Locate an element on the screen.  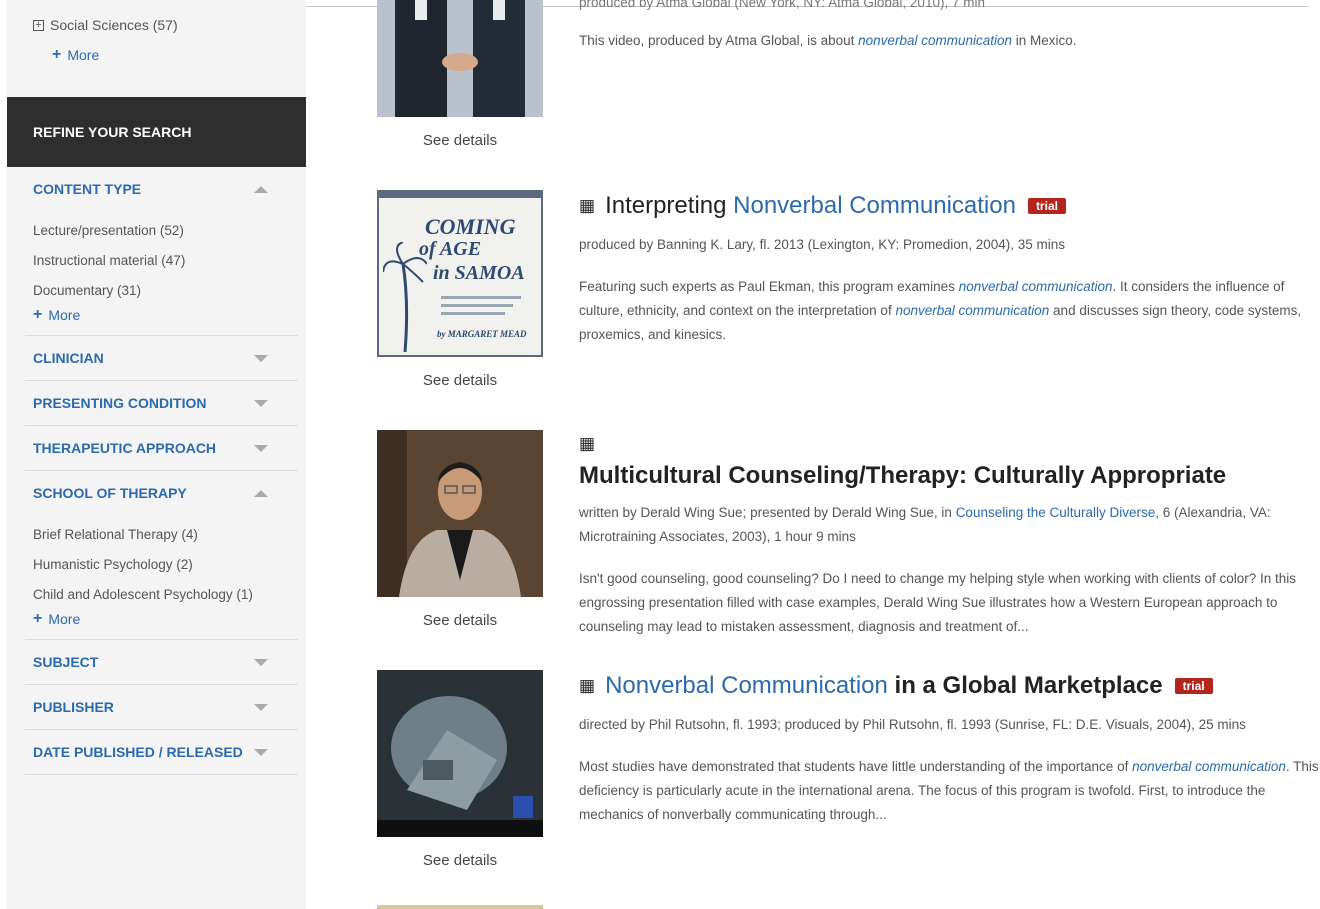
facet-therapeutic-approach-toggle: THERAPEUTIC APPROACH is located at coordinates (161, 448).